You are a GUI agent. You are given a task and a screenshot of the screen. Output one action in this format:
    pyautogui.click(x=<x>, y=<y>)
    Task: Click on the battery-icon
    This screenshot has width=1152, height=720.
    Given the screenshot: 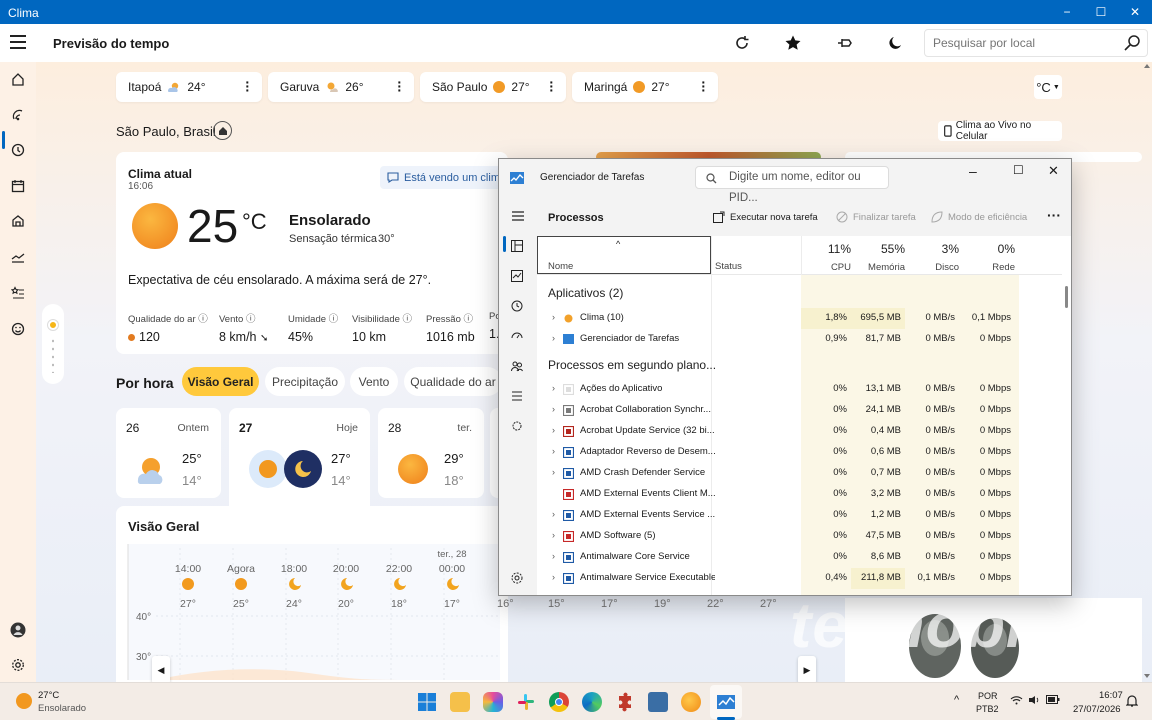 What is the action you would take?
    pyautogui.click(x=1053, y=700)
    